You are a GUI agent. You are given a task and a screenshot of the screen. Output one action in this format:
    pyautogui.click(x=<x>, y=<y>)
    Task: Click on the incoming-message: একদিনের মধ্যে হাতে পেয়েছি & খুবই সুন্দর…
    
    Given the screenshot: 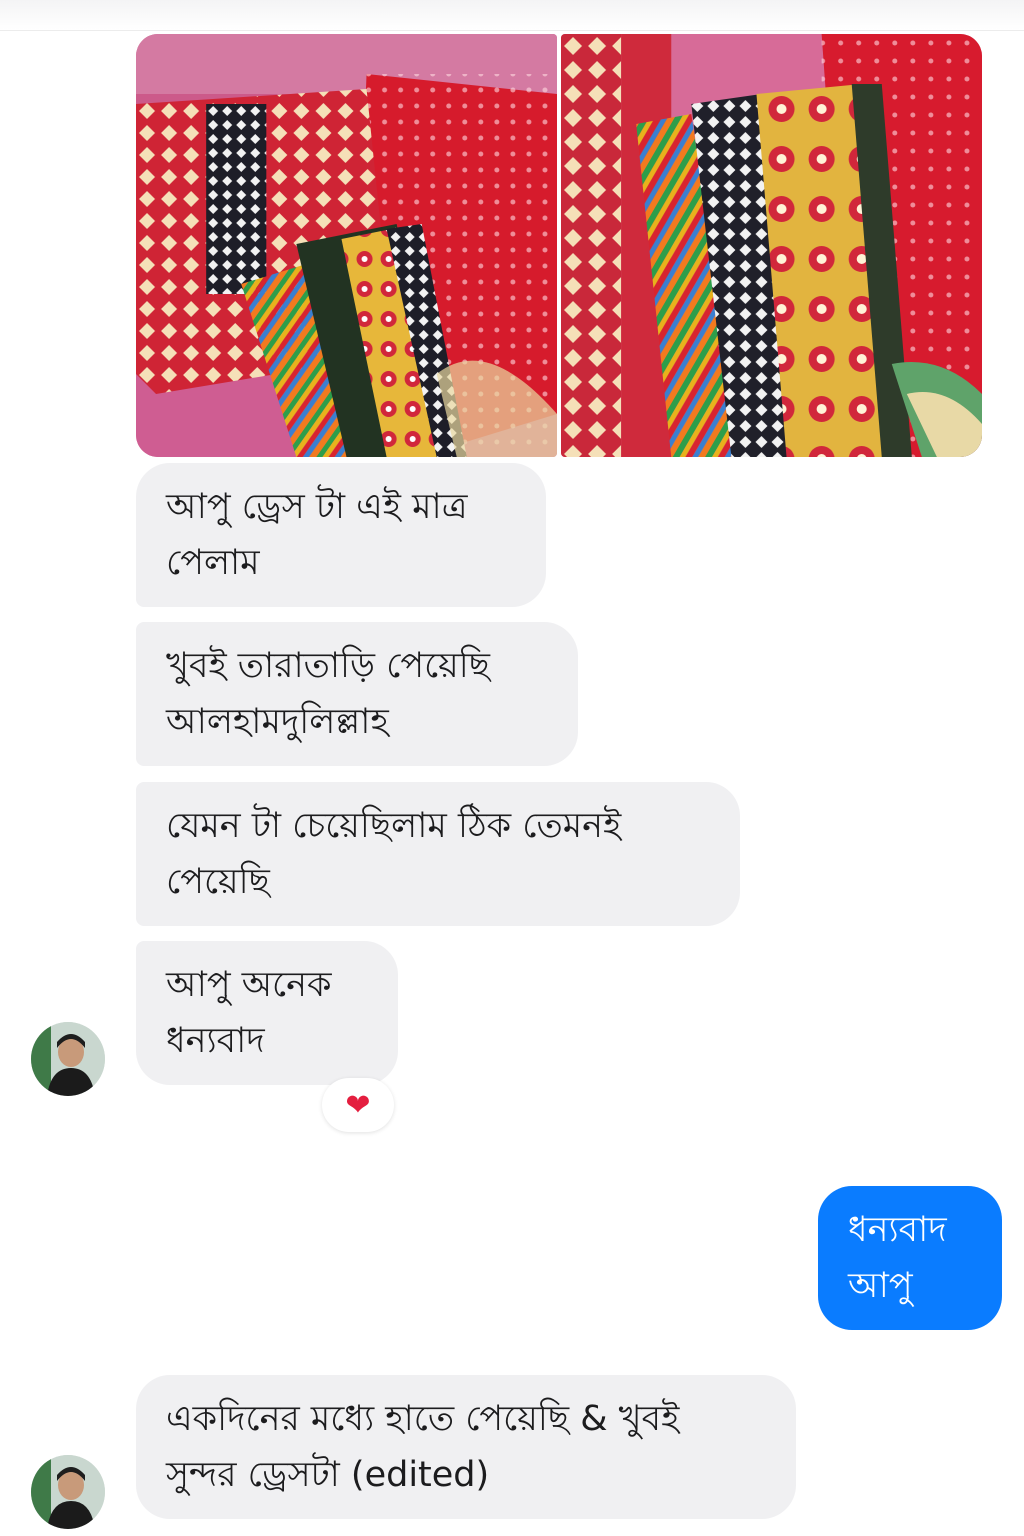 What is the action you would take?
    pyautogui.click(x=466, y=1447)
    